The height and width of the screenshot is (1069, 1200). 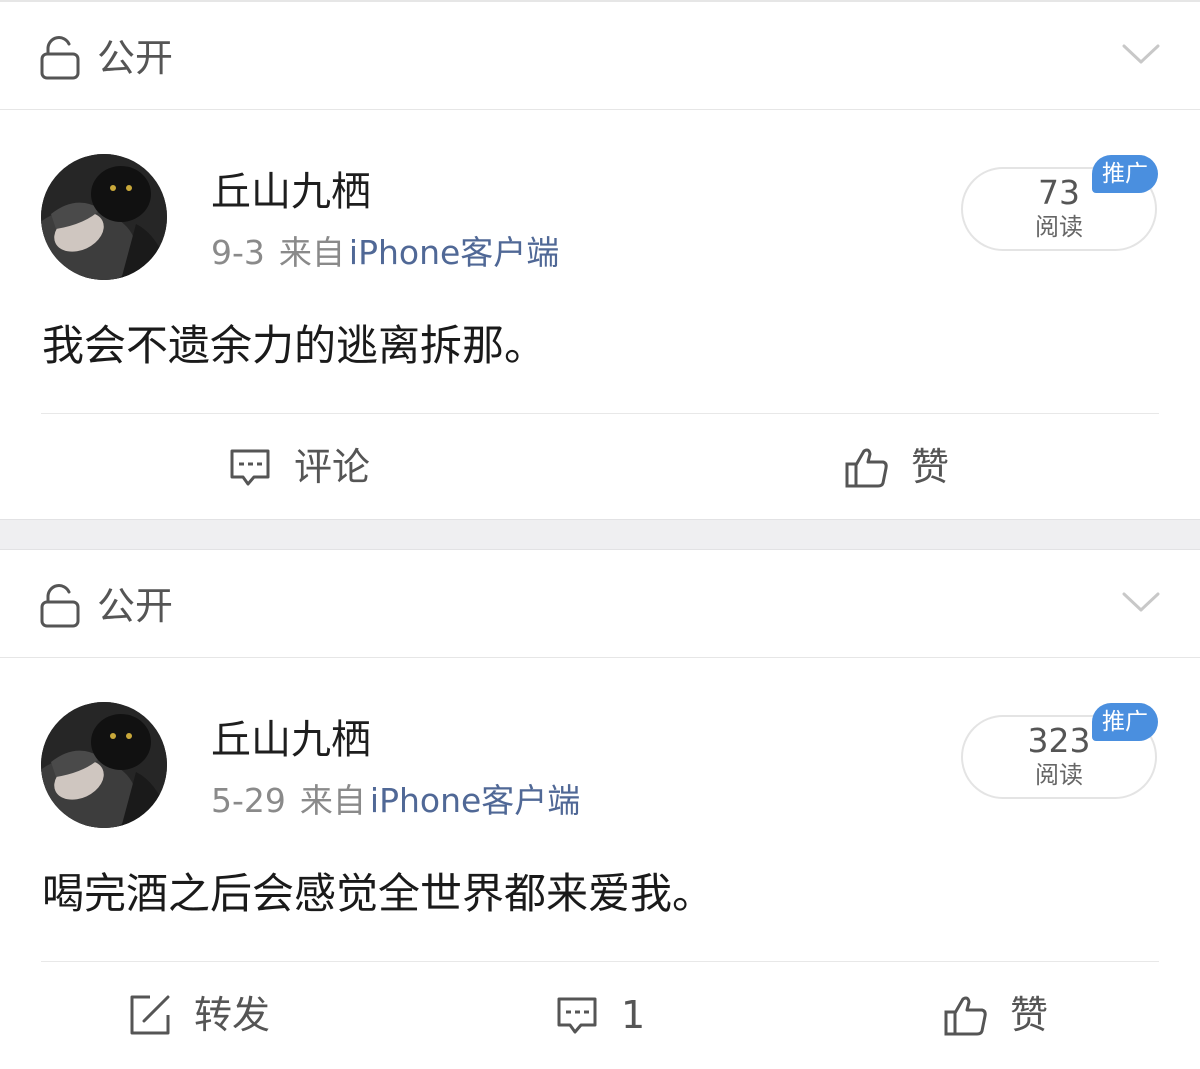 I want to click on post-meta: 9-3 来自 iPhone客户端, so click(x=385, y=253).